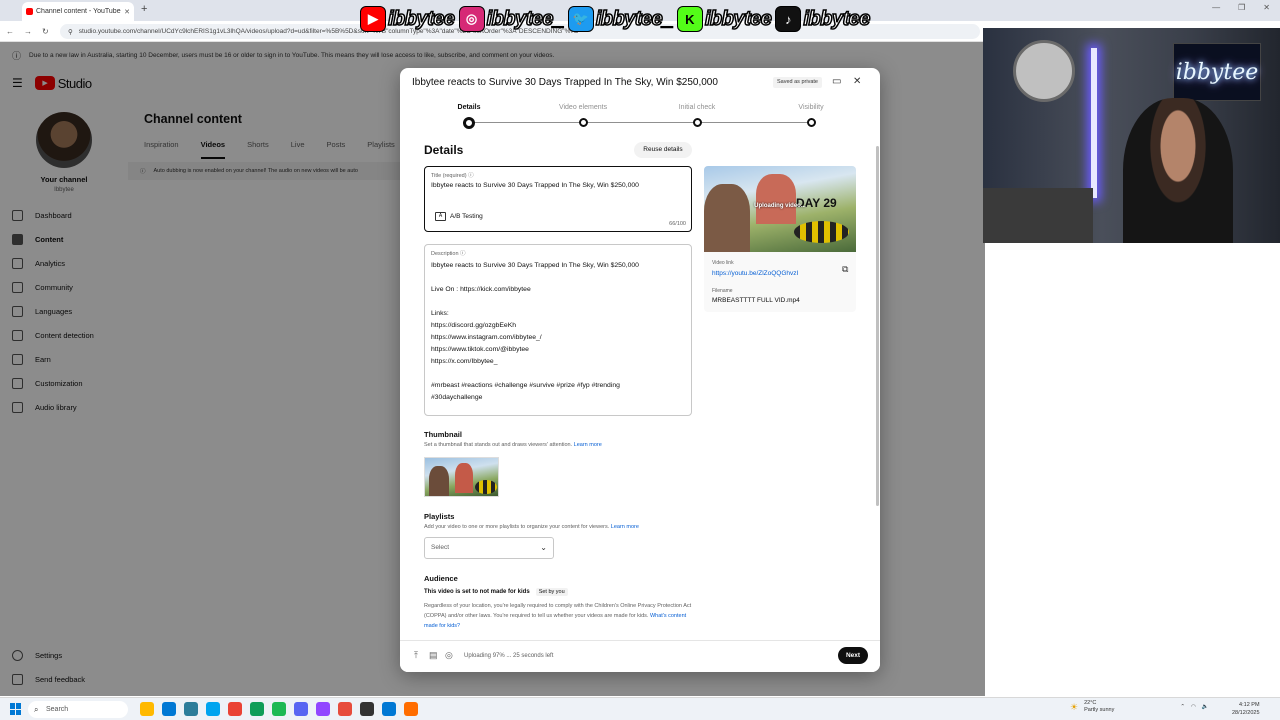 The image size is (1280, 720). I want to click on ab-testing-label: A/B Testing, so click(466, 216).